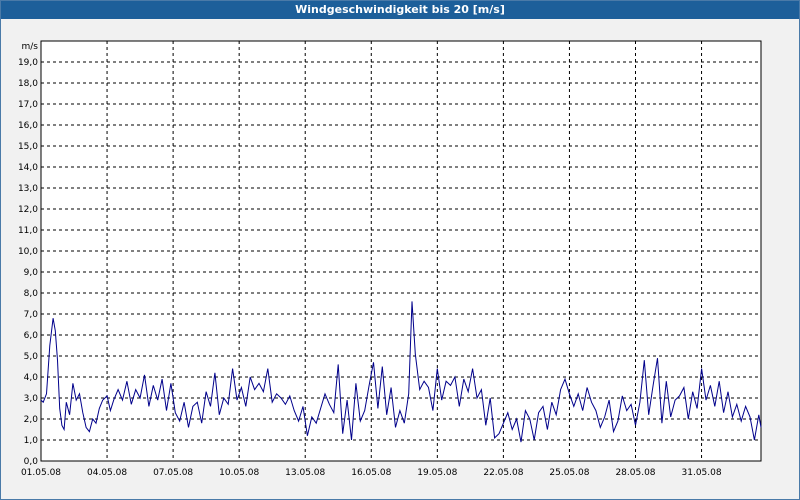 Image resolution: width=800 pixels, height=500 pixels. I want to click on x-tick-label: 31.05.08, so click(702, 473).